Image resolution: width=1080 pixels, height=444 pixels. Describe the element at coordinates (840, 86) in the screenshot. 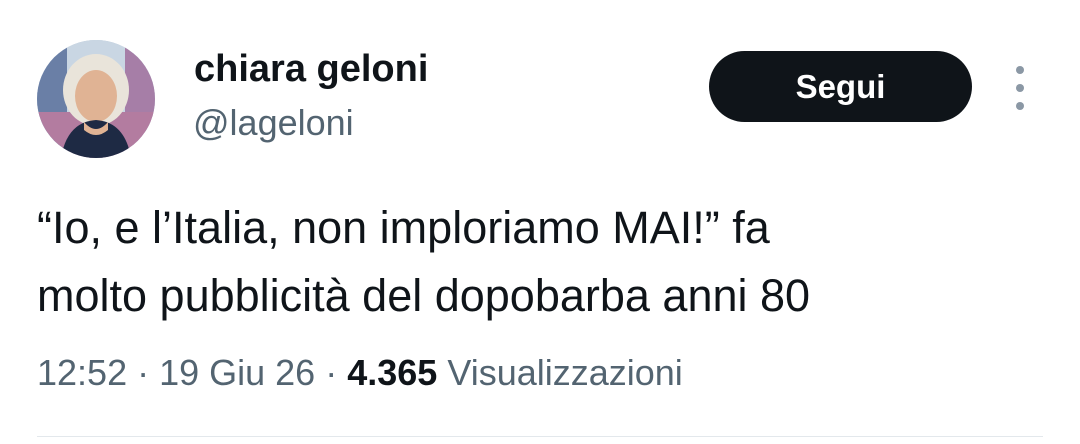

I see `follow-button: Segui` at that location.